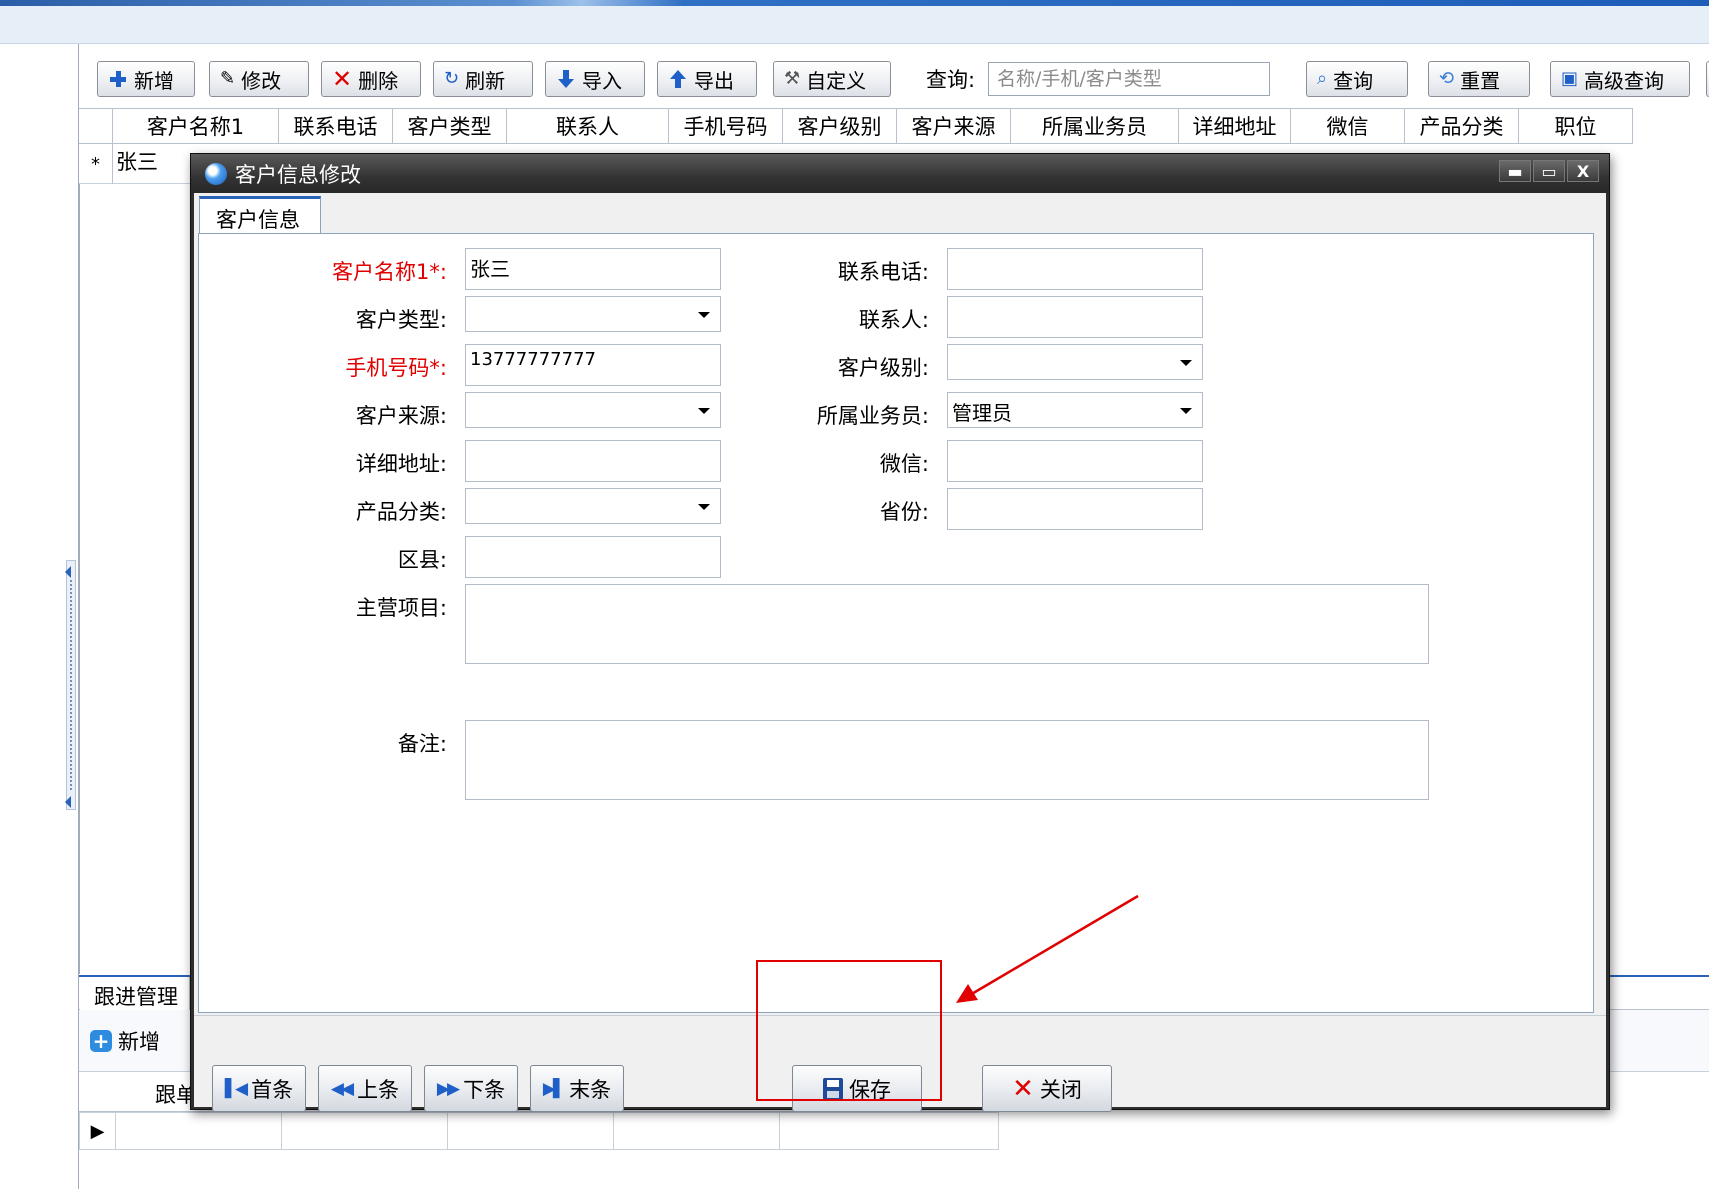 Image resolution: width=1709 pixels, height=1189 pixels. I want to click on reset-button-label: 重置, so click(1480, 80).